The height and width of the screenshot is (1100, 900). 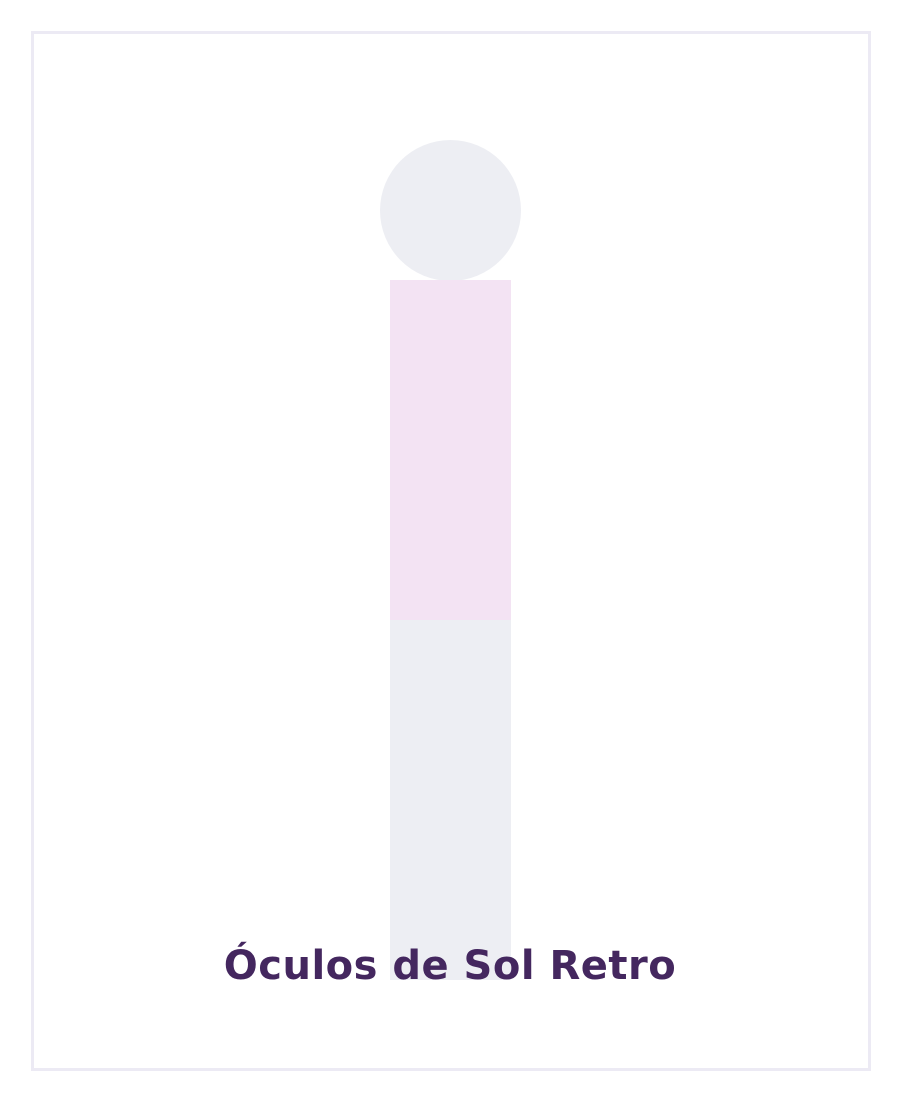 What do you see at coordinates (450, 966) in the screenshot?
I see `product-title: Óculos de Sol Retro` at bounding box center [450, 966].